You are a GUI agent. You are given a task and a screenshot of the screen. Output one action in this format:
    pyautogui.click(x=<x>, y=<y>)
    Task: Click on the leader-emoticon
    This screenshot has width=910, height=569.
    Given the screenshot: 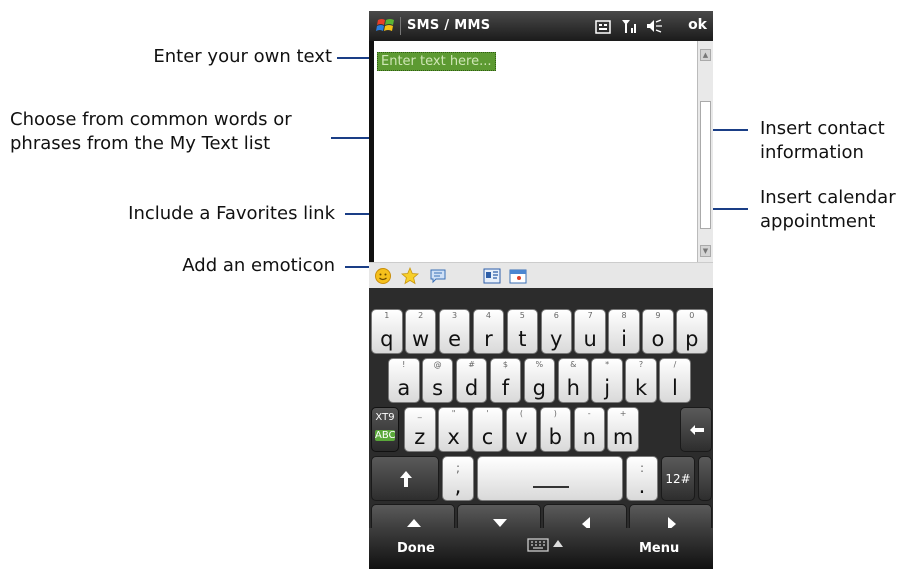 What is the action you would take?
    pyautogui.click(x=358, y=267)
    